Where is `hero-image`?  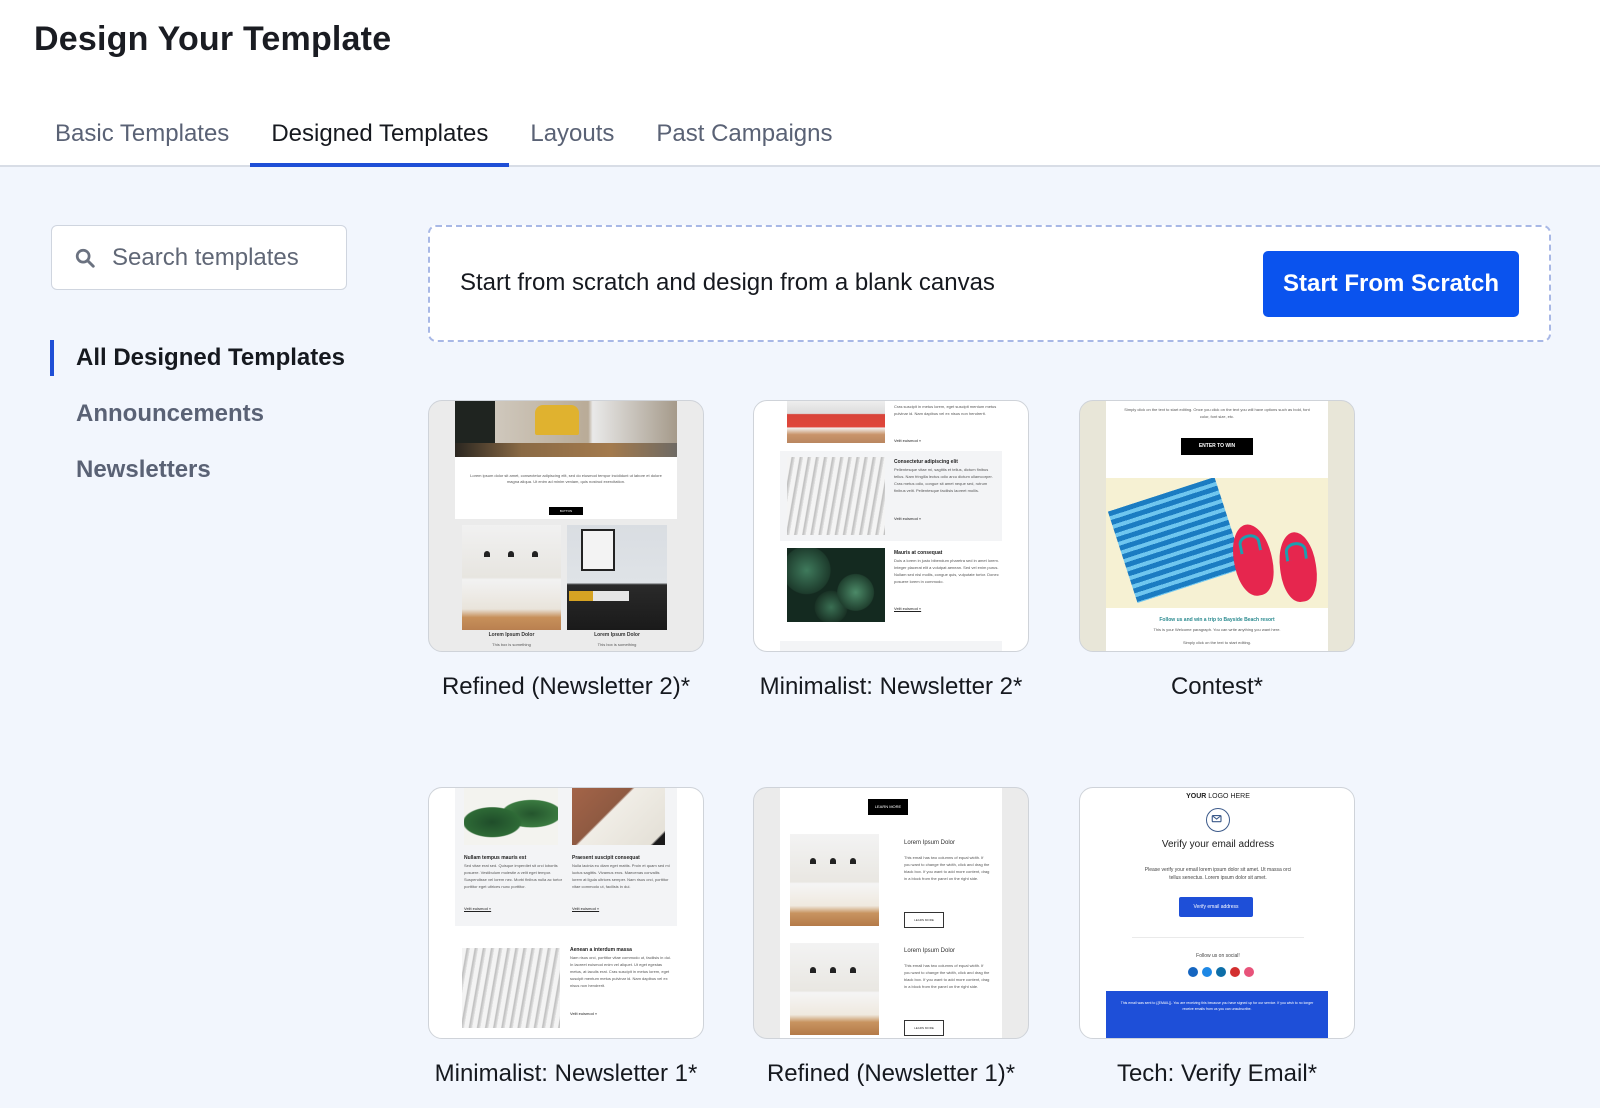 hero-image is located at coordinates (566, 429).